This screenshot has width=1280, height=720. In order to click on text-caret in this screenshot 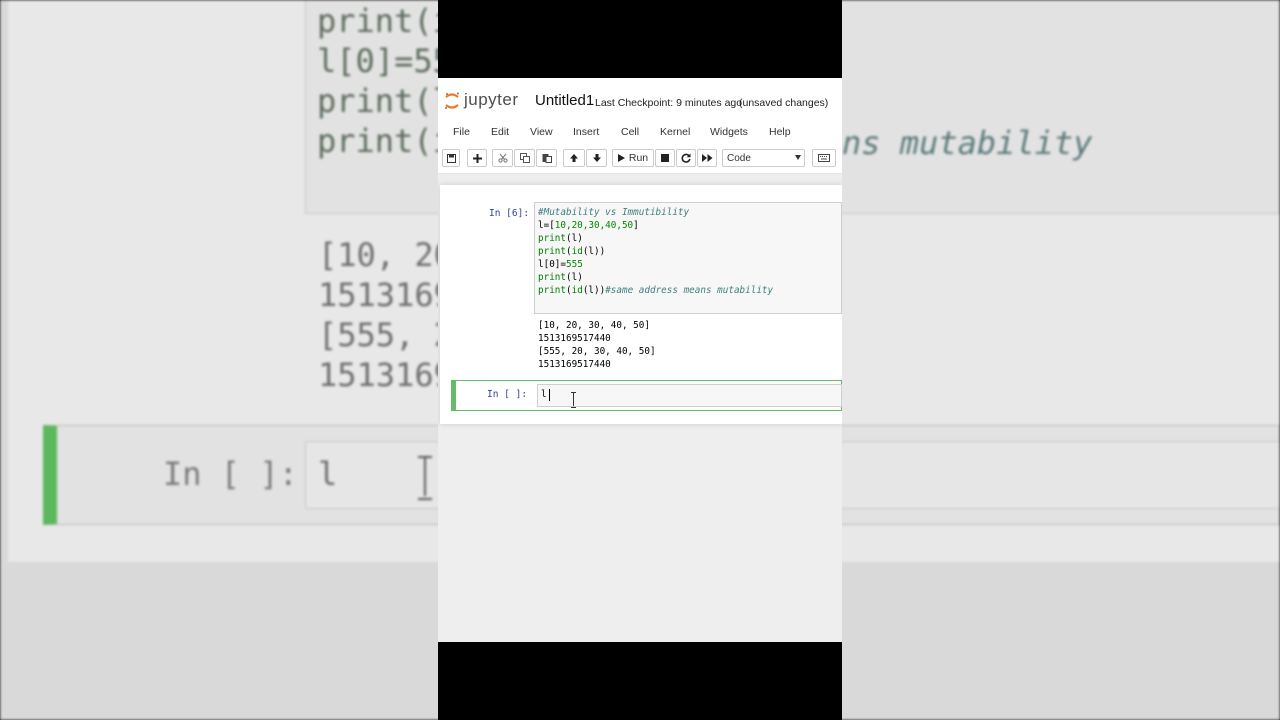, I will do `click(549, 395)`.